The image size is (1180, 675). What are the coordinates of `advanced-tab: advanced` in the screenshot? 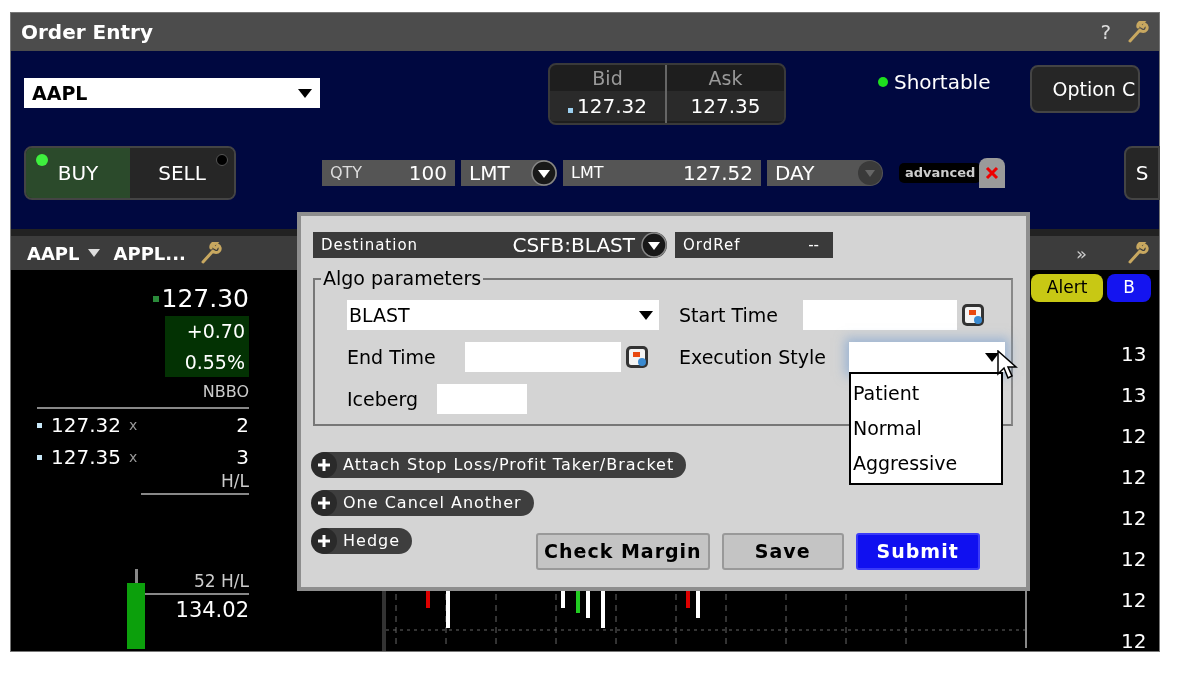 It's located at (940, 173).